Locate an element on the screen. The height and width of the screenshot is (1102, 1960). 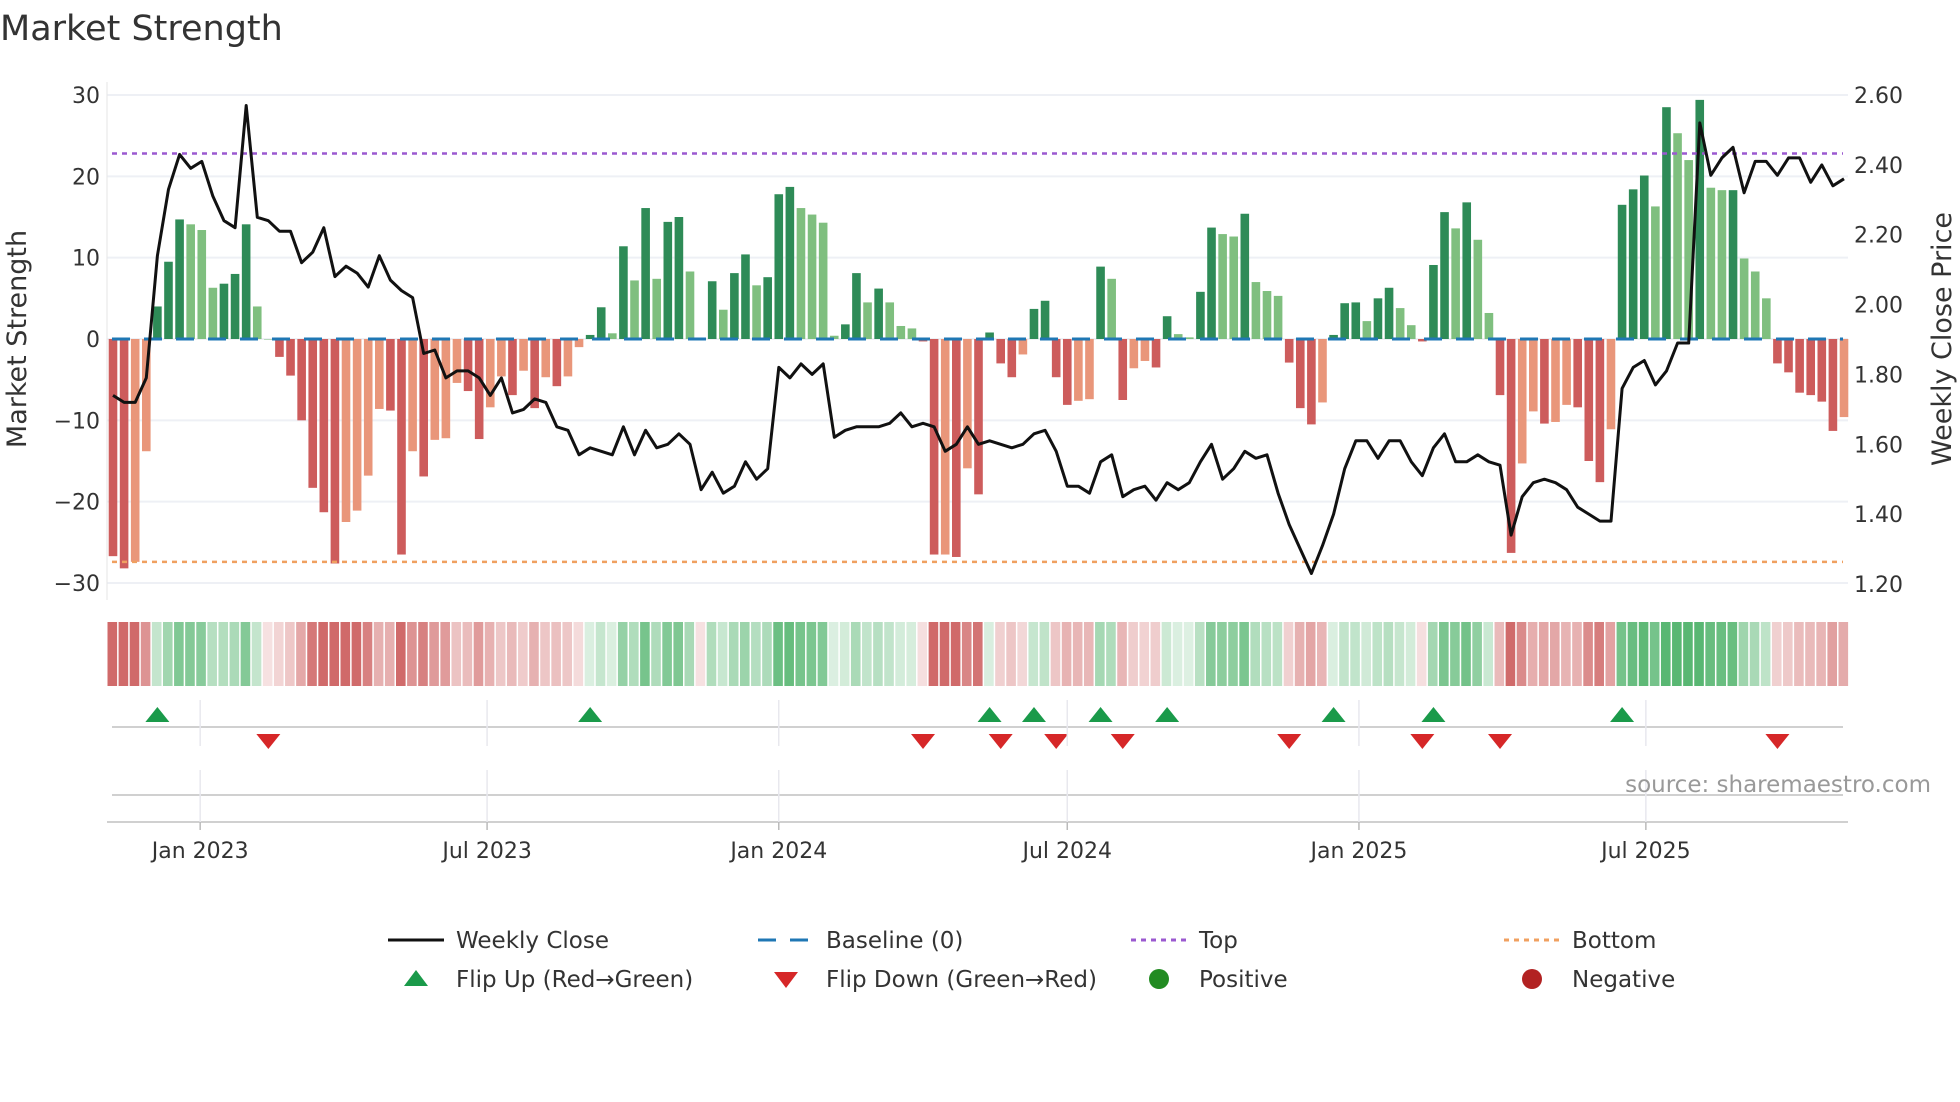
y-tick-label: 10 is located at coordinates (86, 259).